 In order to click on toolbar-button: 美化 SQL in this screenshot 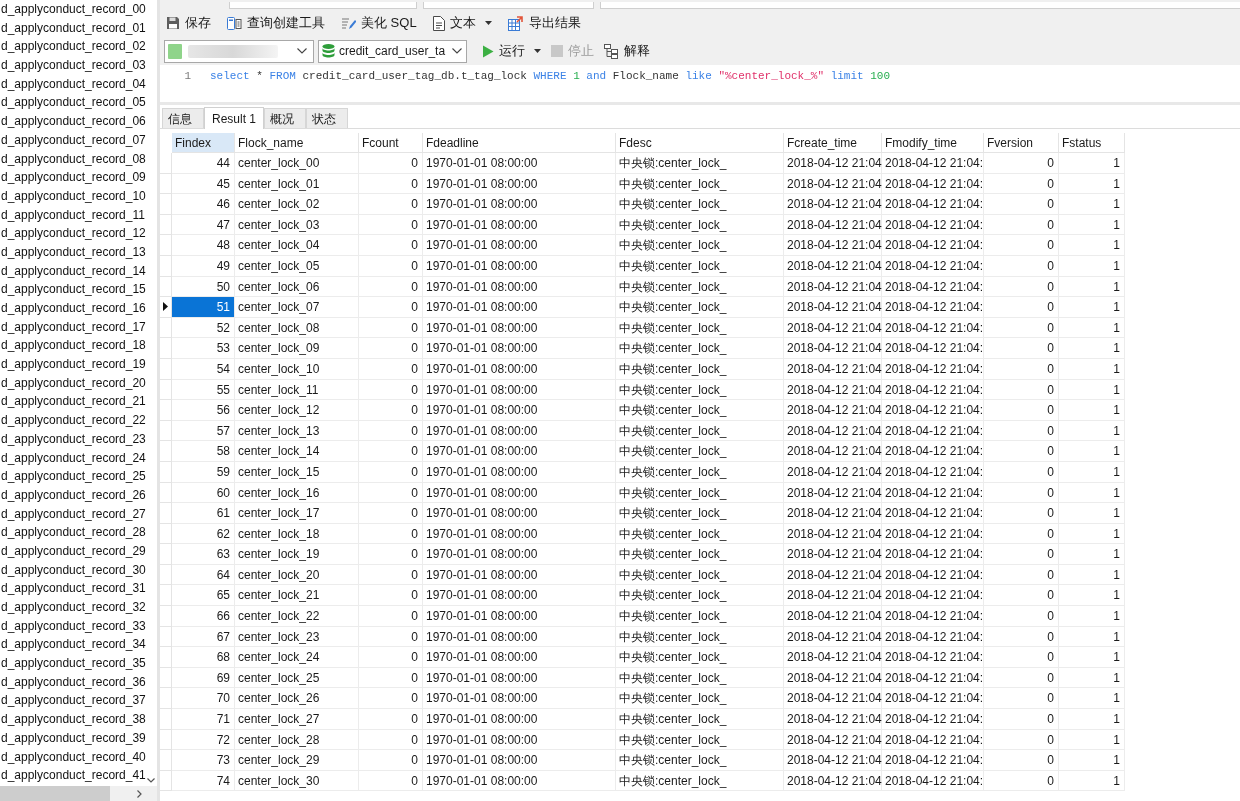, I will do `click(379, 23)`.